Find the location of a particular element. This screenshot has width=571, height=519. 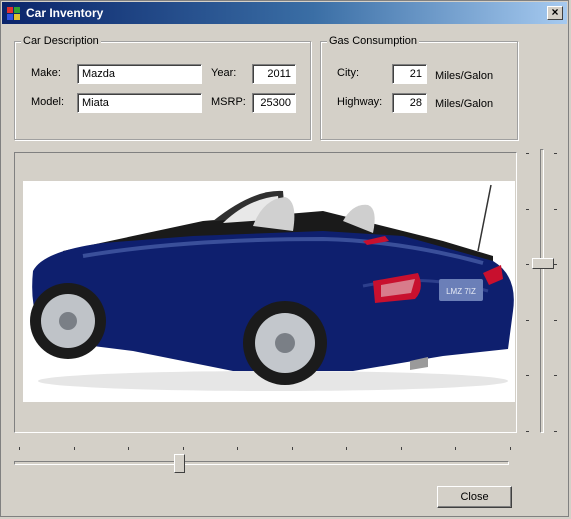

city-field: 21 is located at coordinates (409, 74).